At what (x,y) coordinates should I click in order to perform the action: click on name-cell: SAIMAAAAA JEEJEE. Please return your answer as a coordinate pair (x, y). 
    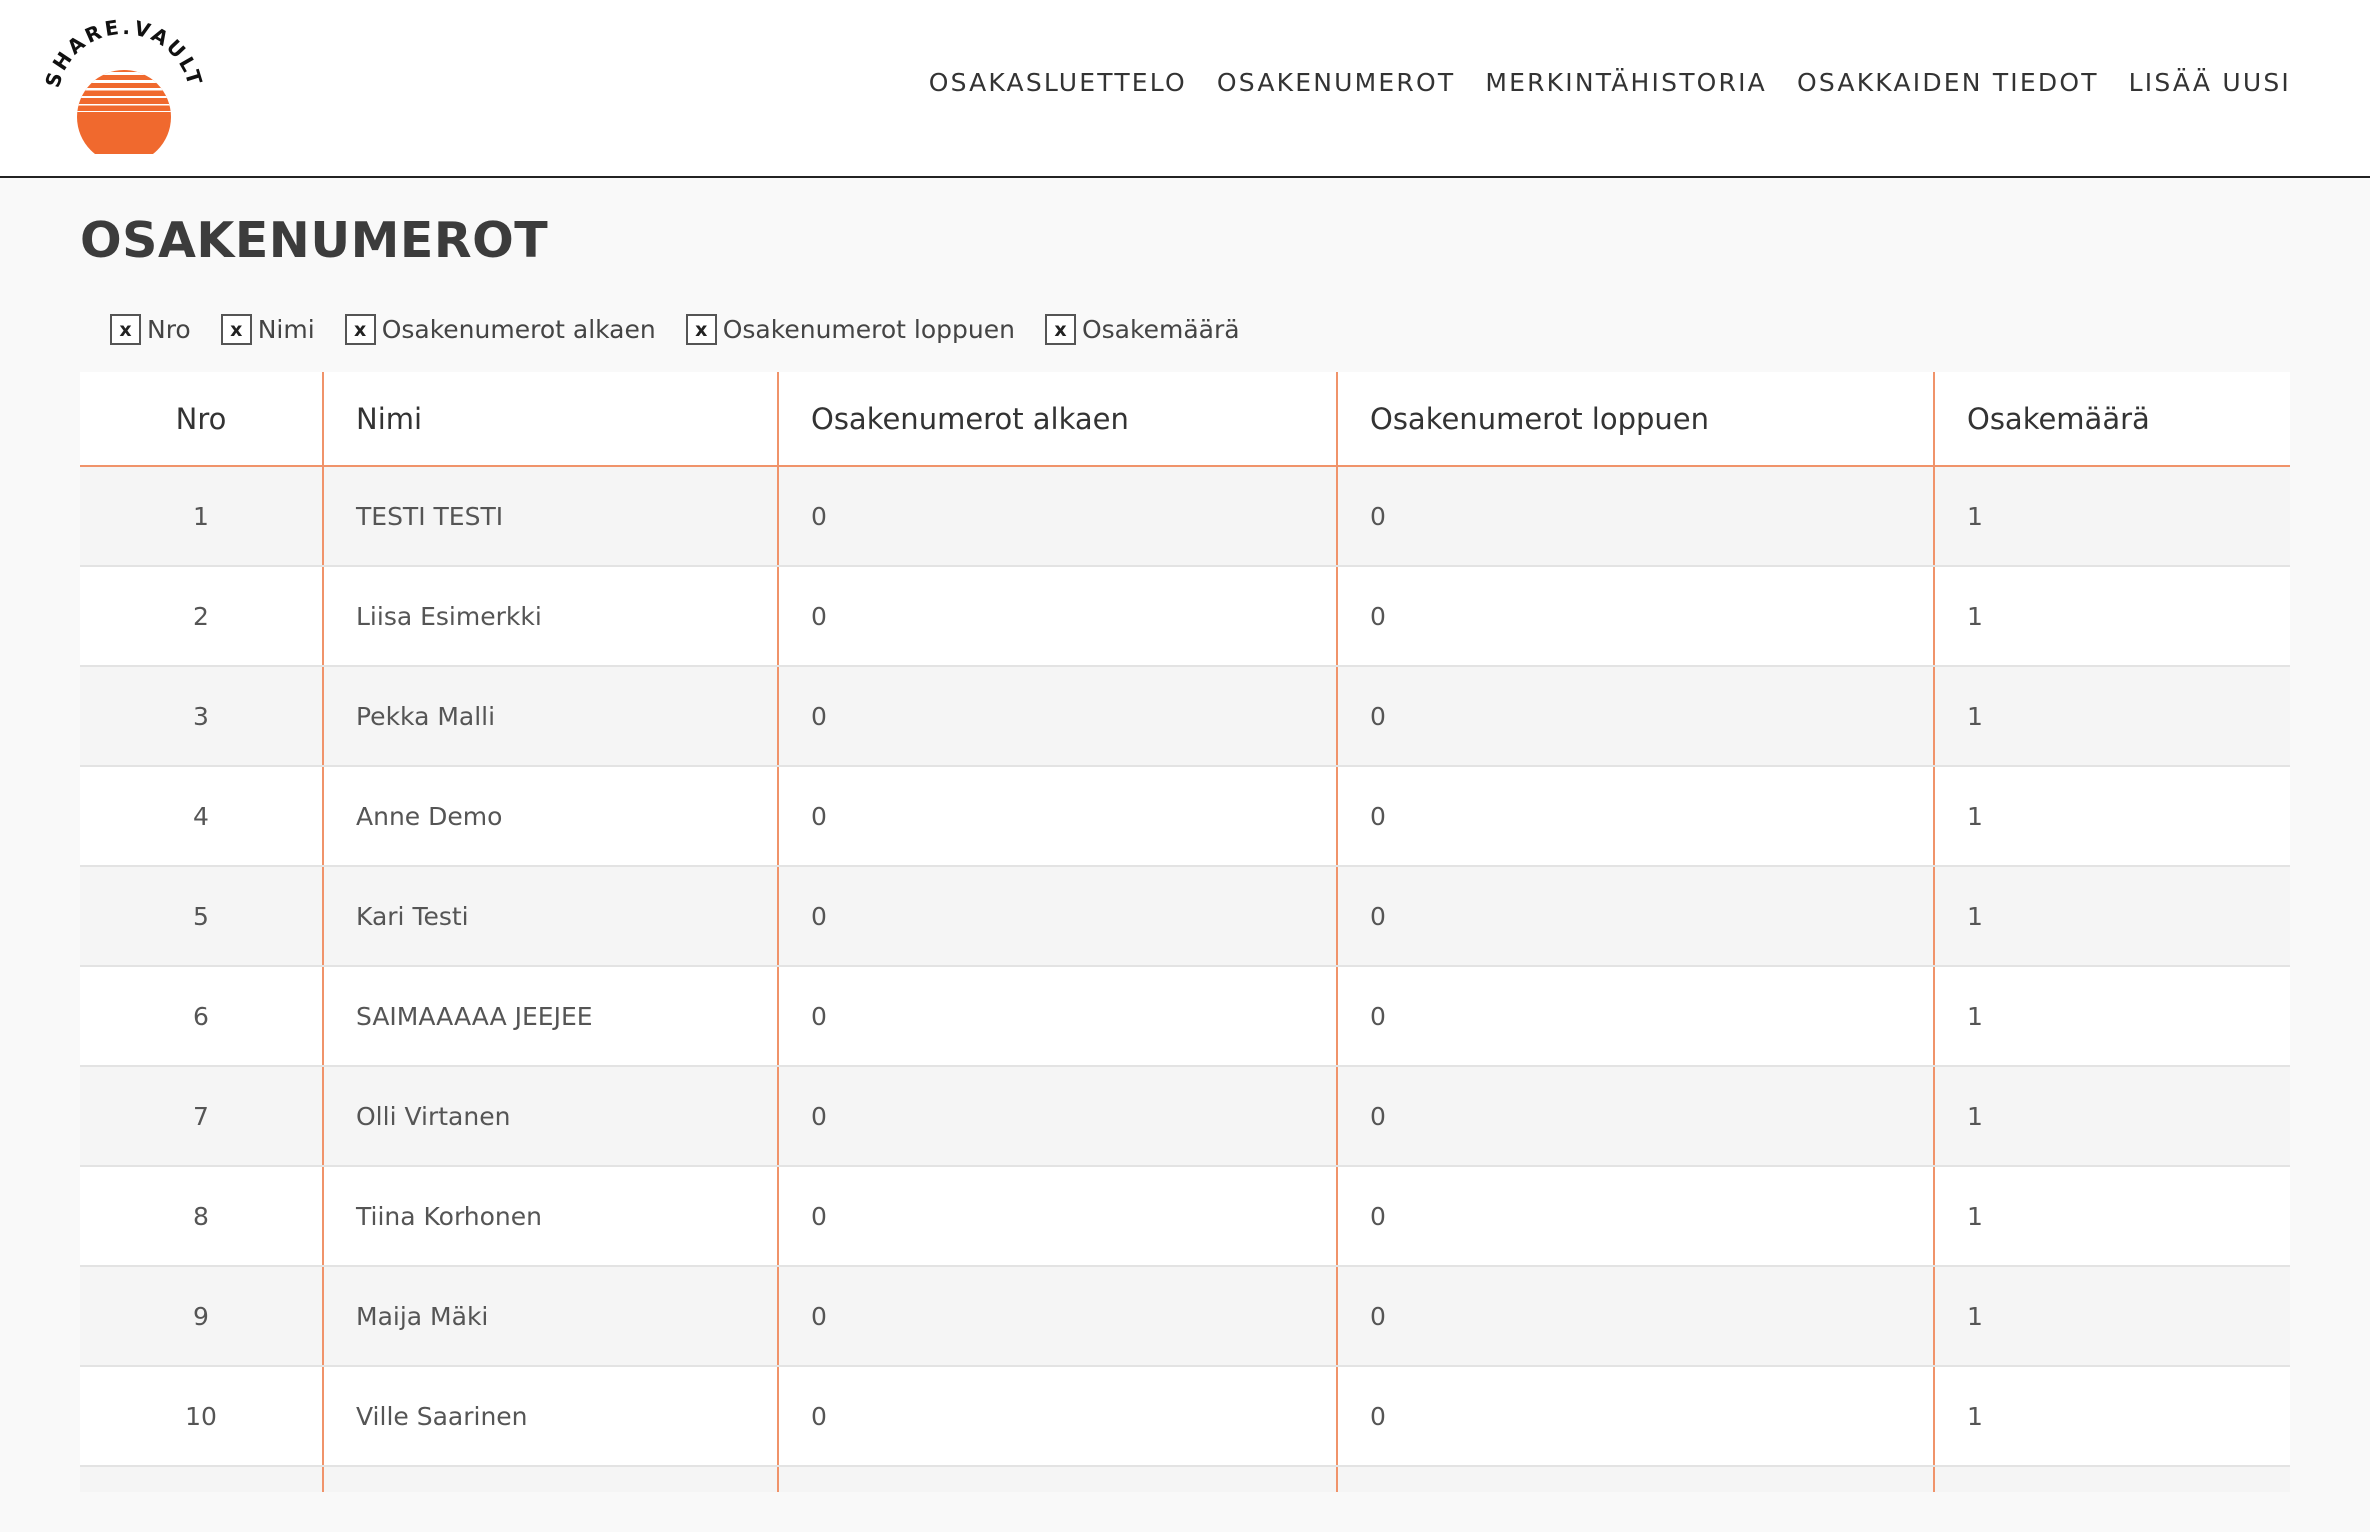
    Looking at the image, I should click on (551, 1016).